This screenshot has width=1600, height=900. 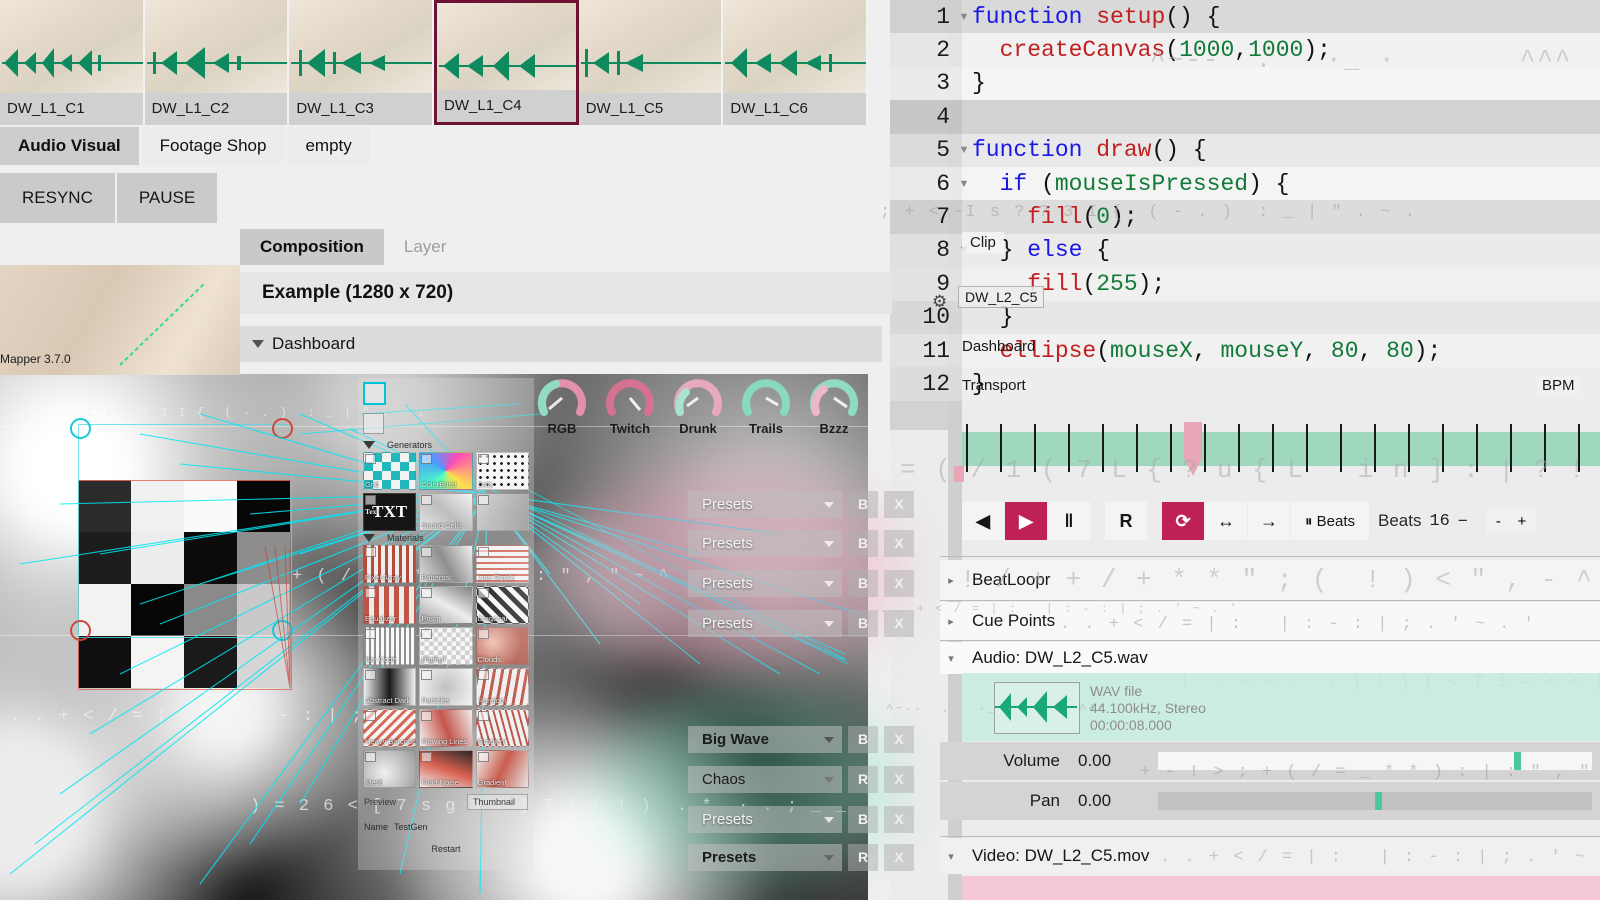 What do you see at coordinates (502, 605) in the screenshot?
I see `material-cell: Diagonal` at bounding box center [502, 605].